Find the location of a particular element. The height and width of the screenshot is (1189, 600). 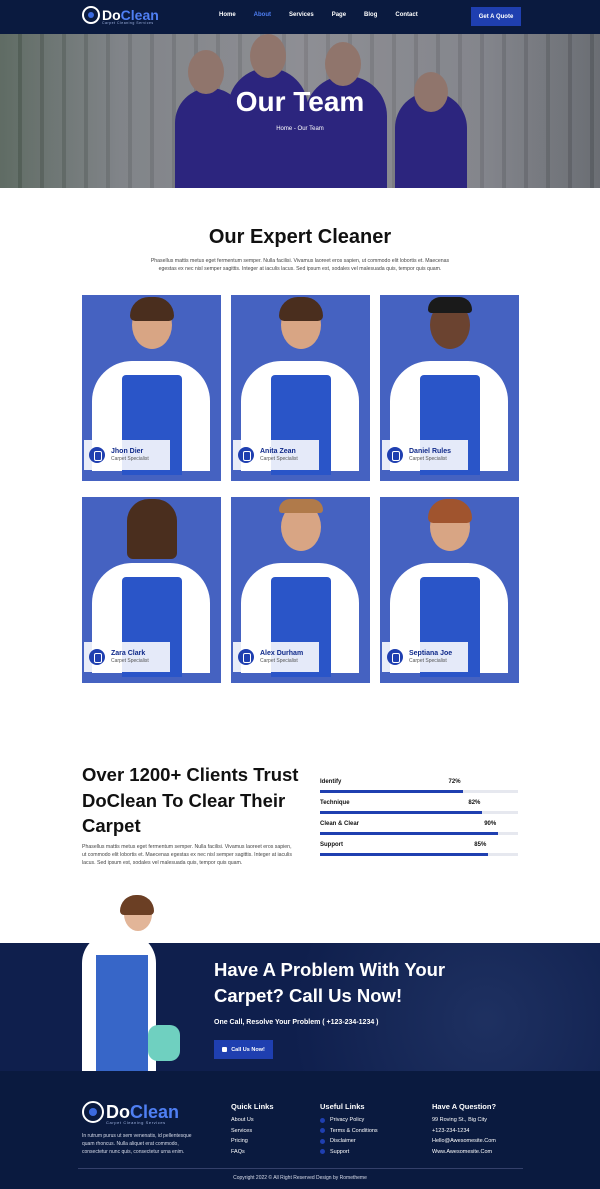

footer-logo-text: DoClean is located at coordinates (142, 1112).